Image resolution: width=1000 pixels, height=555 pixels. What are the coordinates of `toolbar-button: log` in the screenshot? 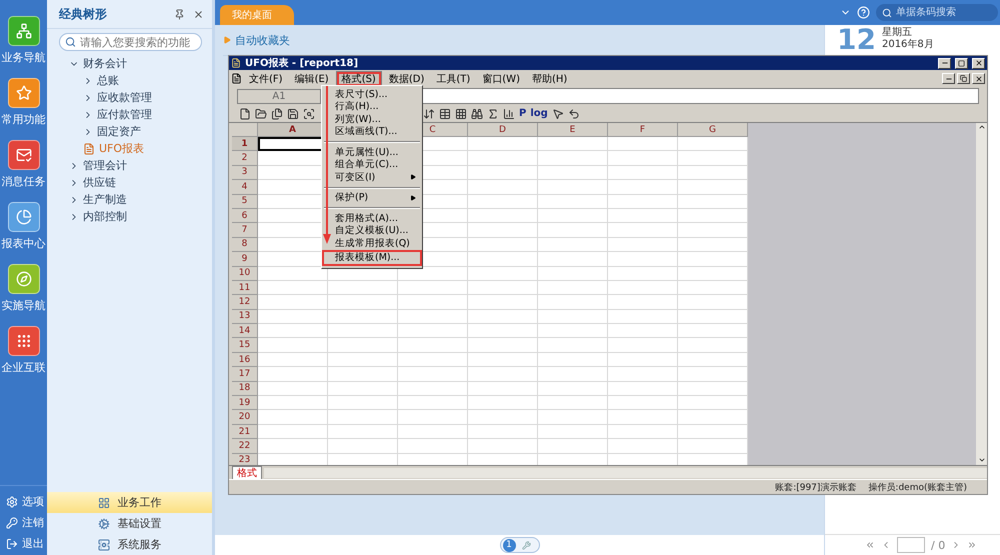 It's located at (539, 113).